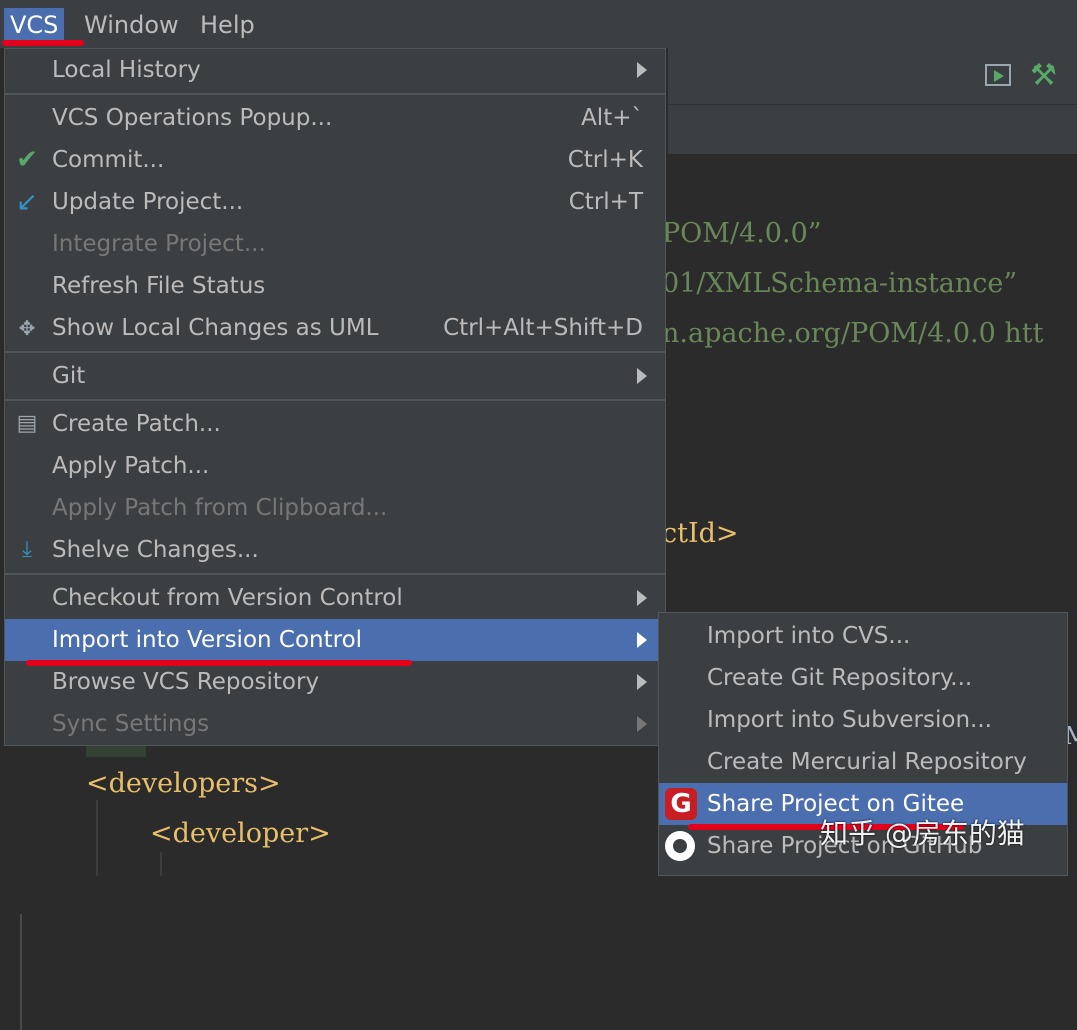 This screenshot has height=1030, width=1077. Describe the element at coordinates (681, 804) in the screenshot. I see `gitee-icon: G` at that location.